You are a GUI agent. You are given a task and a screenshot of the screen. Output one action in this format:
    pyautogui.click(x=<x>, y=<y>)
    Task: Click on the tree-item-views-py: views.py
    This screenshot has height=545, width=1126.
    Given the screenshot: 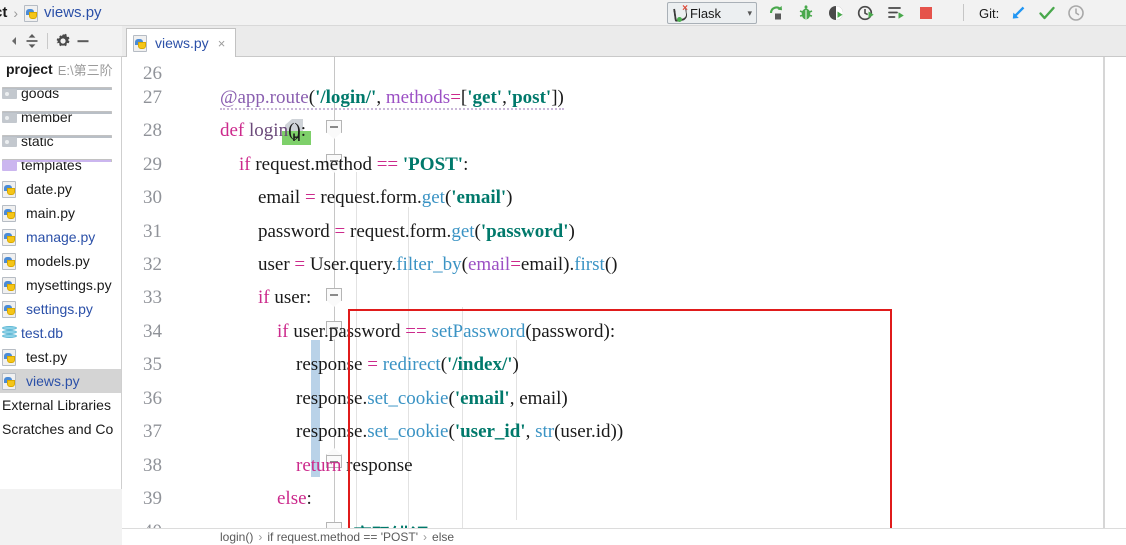 What is the action you would take?
    pyautogui.click(x=60, y=381)
    